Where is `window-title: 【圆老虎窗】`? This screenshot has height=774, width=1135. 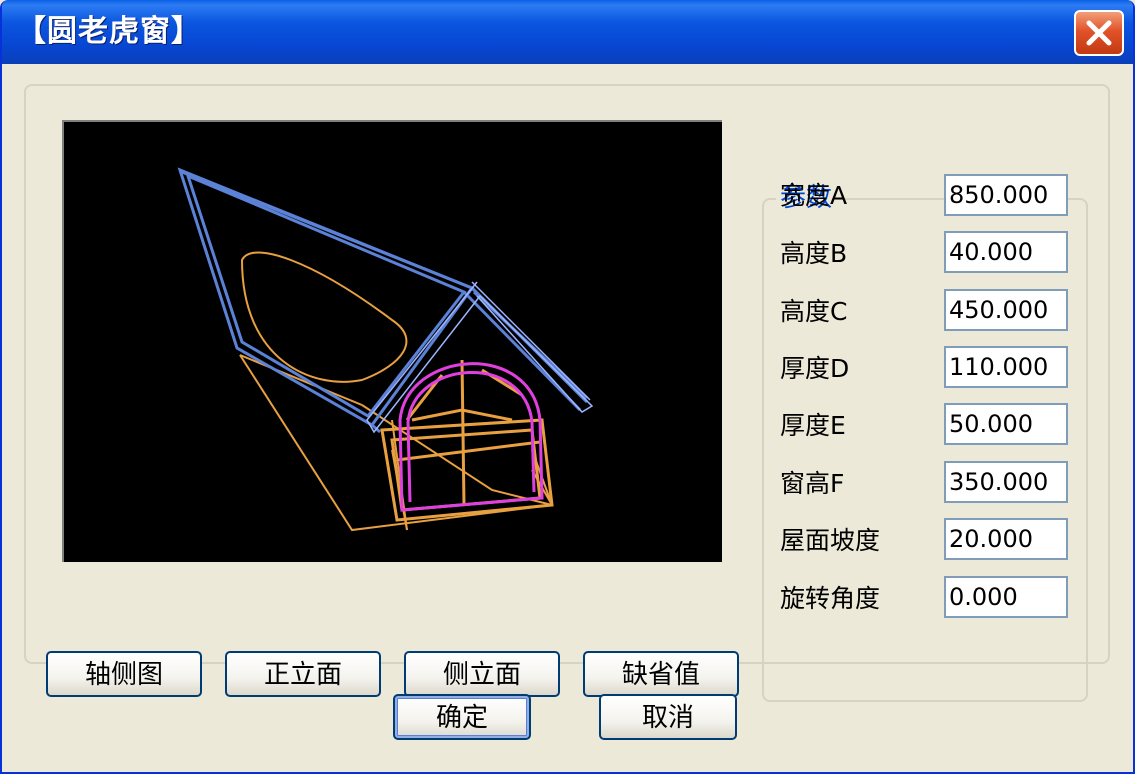
window-title: 【圆老虎窗】 is located at coordinates (109, 31).